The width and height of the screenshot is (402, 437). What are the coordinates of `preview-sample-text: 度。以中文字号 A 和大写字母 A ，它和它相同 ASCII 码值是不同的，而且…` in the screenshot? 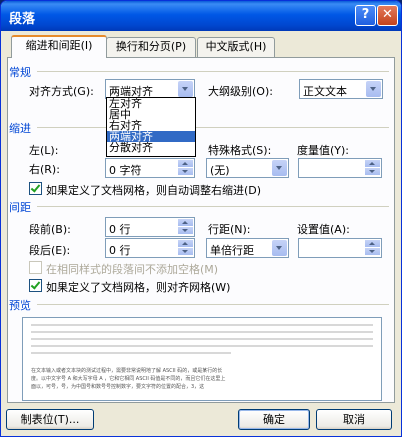 It's located at (128, 379).